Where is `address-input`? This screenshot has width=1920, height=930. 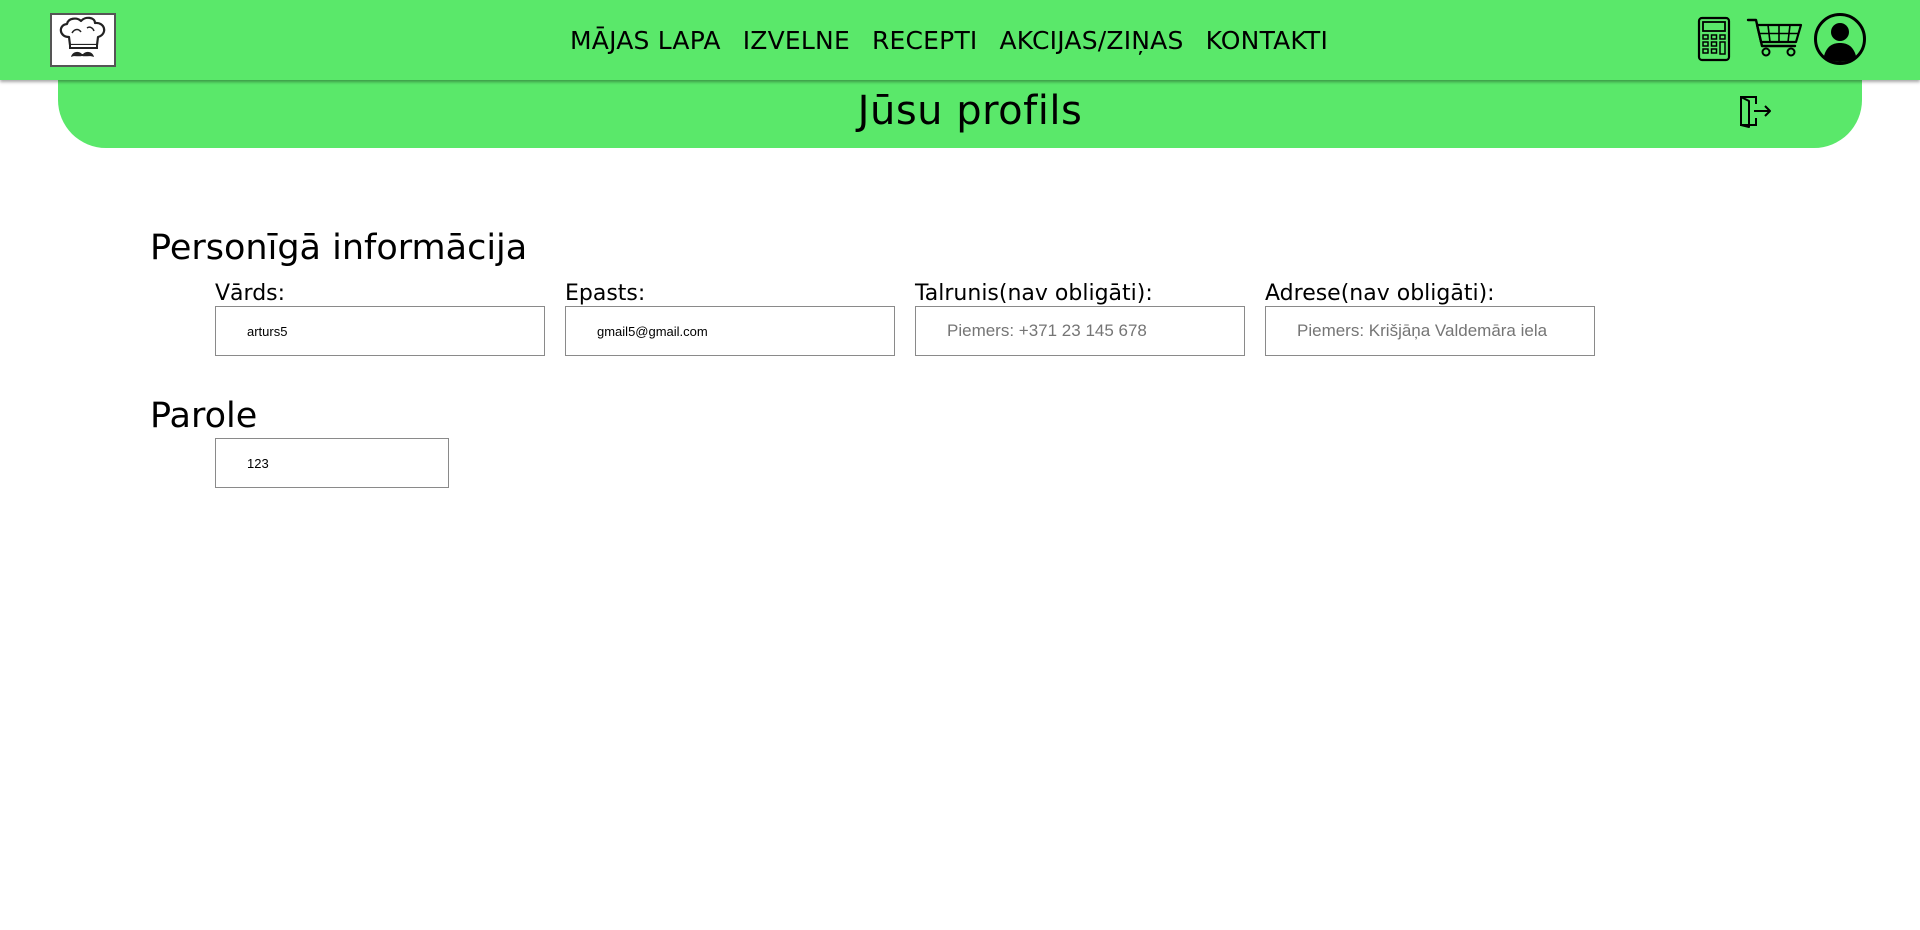 address-input is located at coordinates (1430, 331).